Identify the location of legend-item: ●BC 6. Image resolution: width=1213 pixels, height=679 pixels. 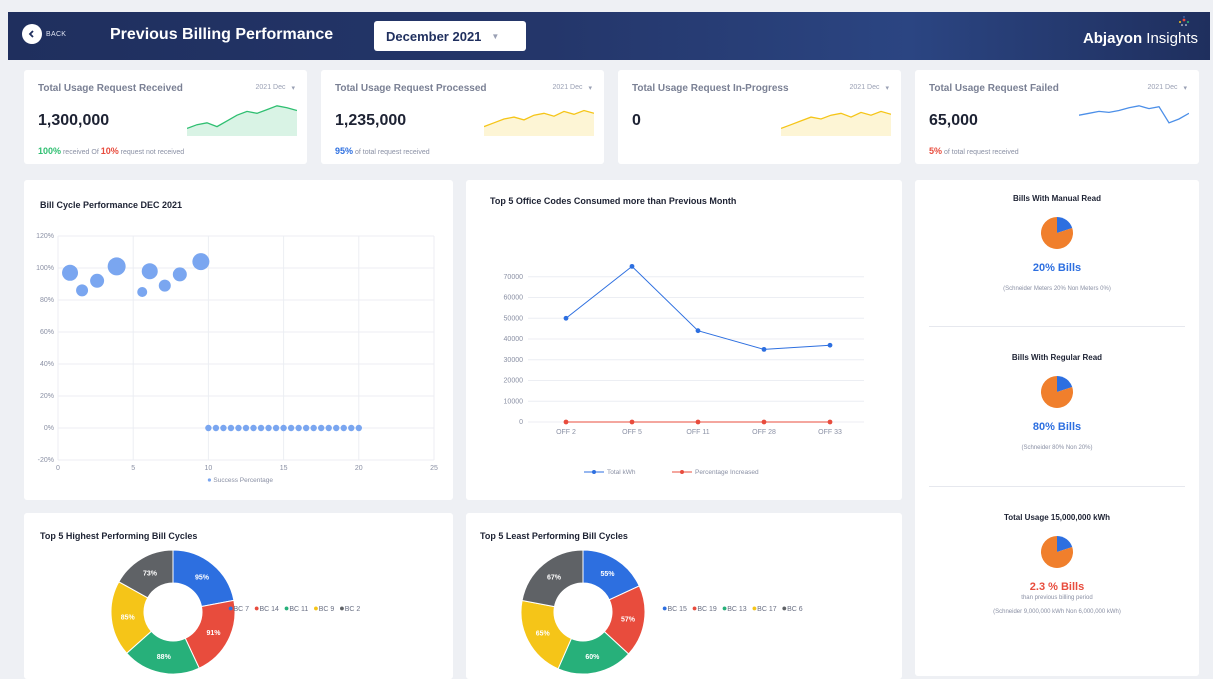
(792, 608).